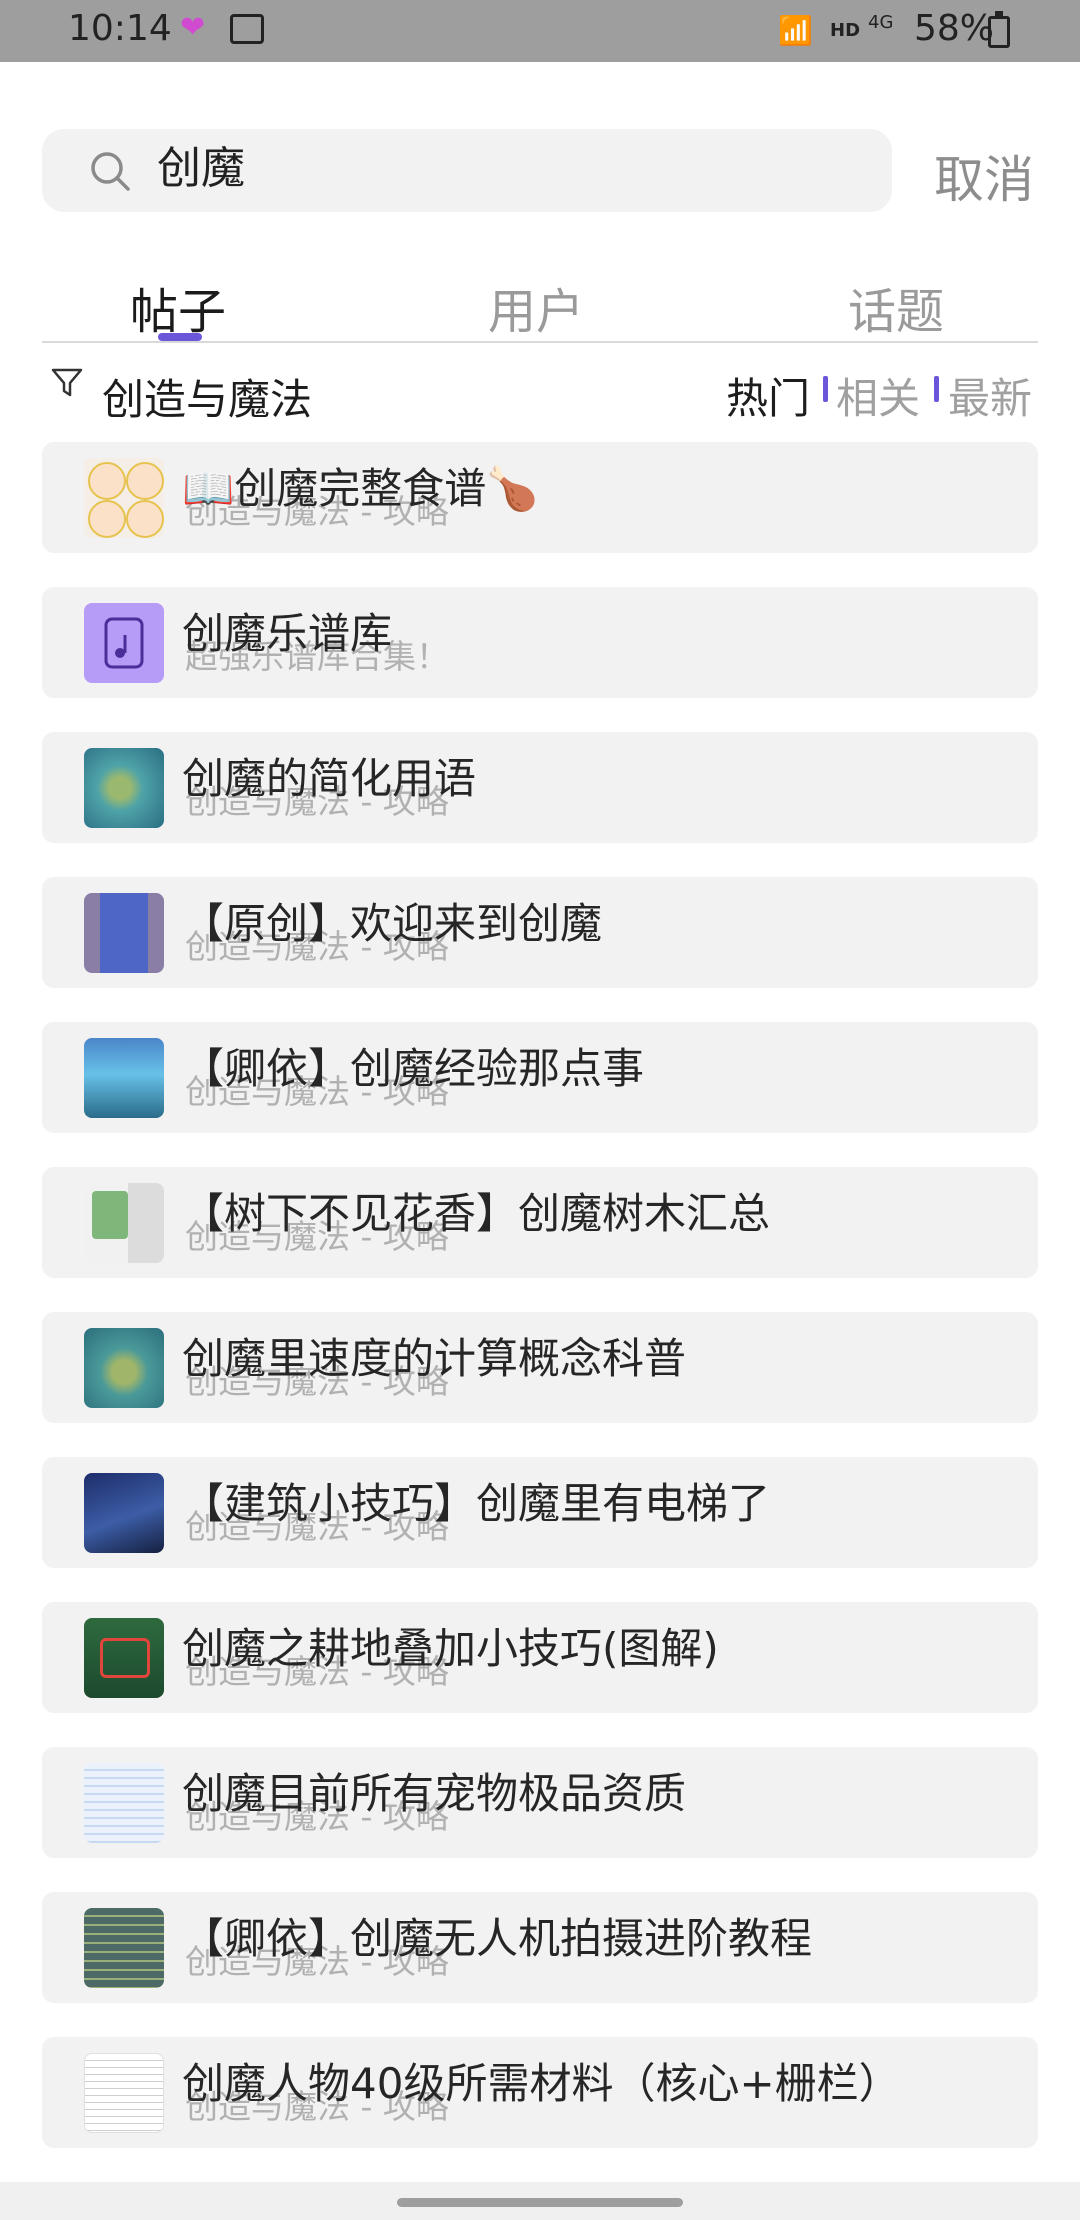 This screenshot has height=2220, width=1080. Describe the element at coordinates (540, 2202) in the screenshot. I see `home-indicator` at that location.